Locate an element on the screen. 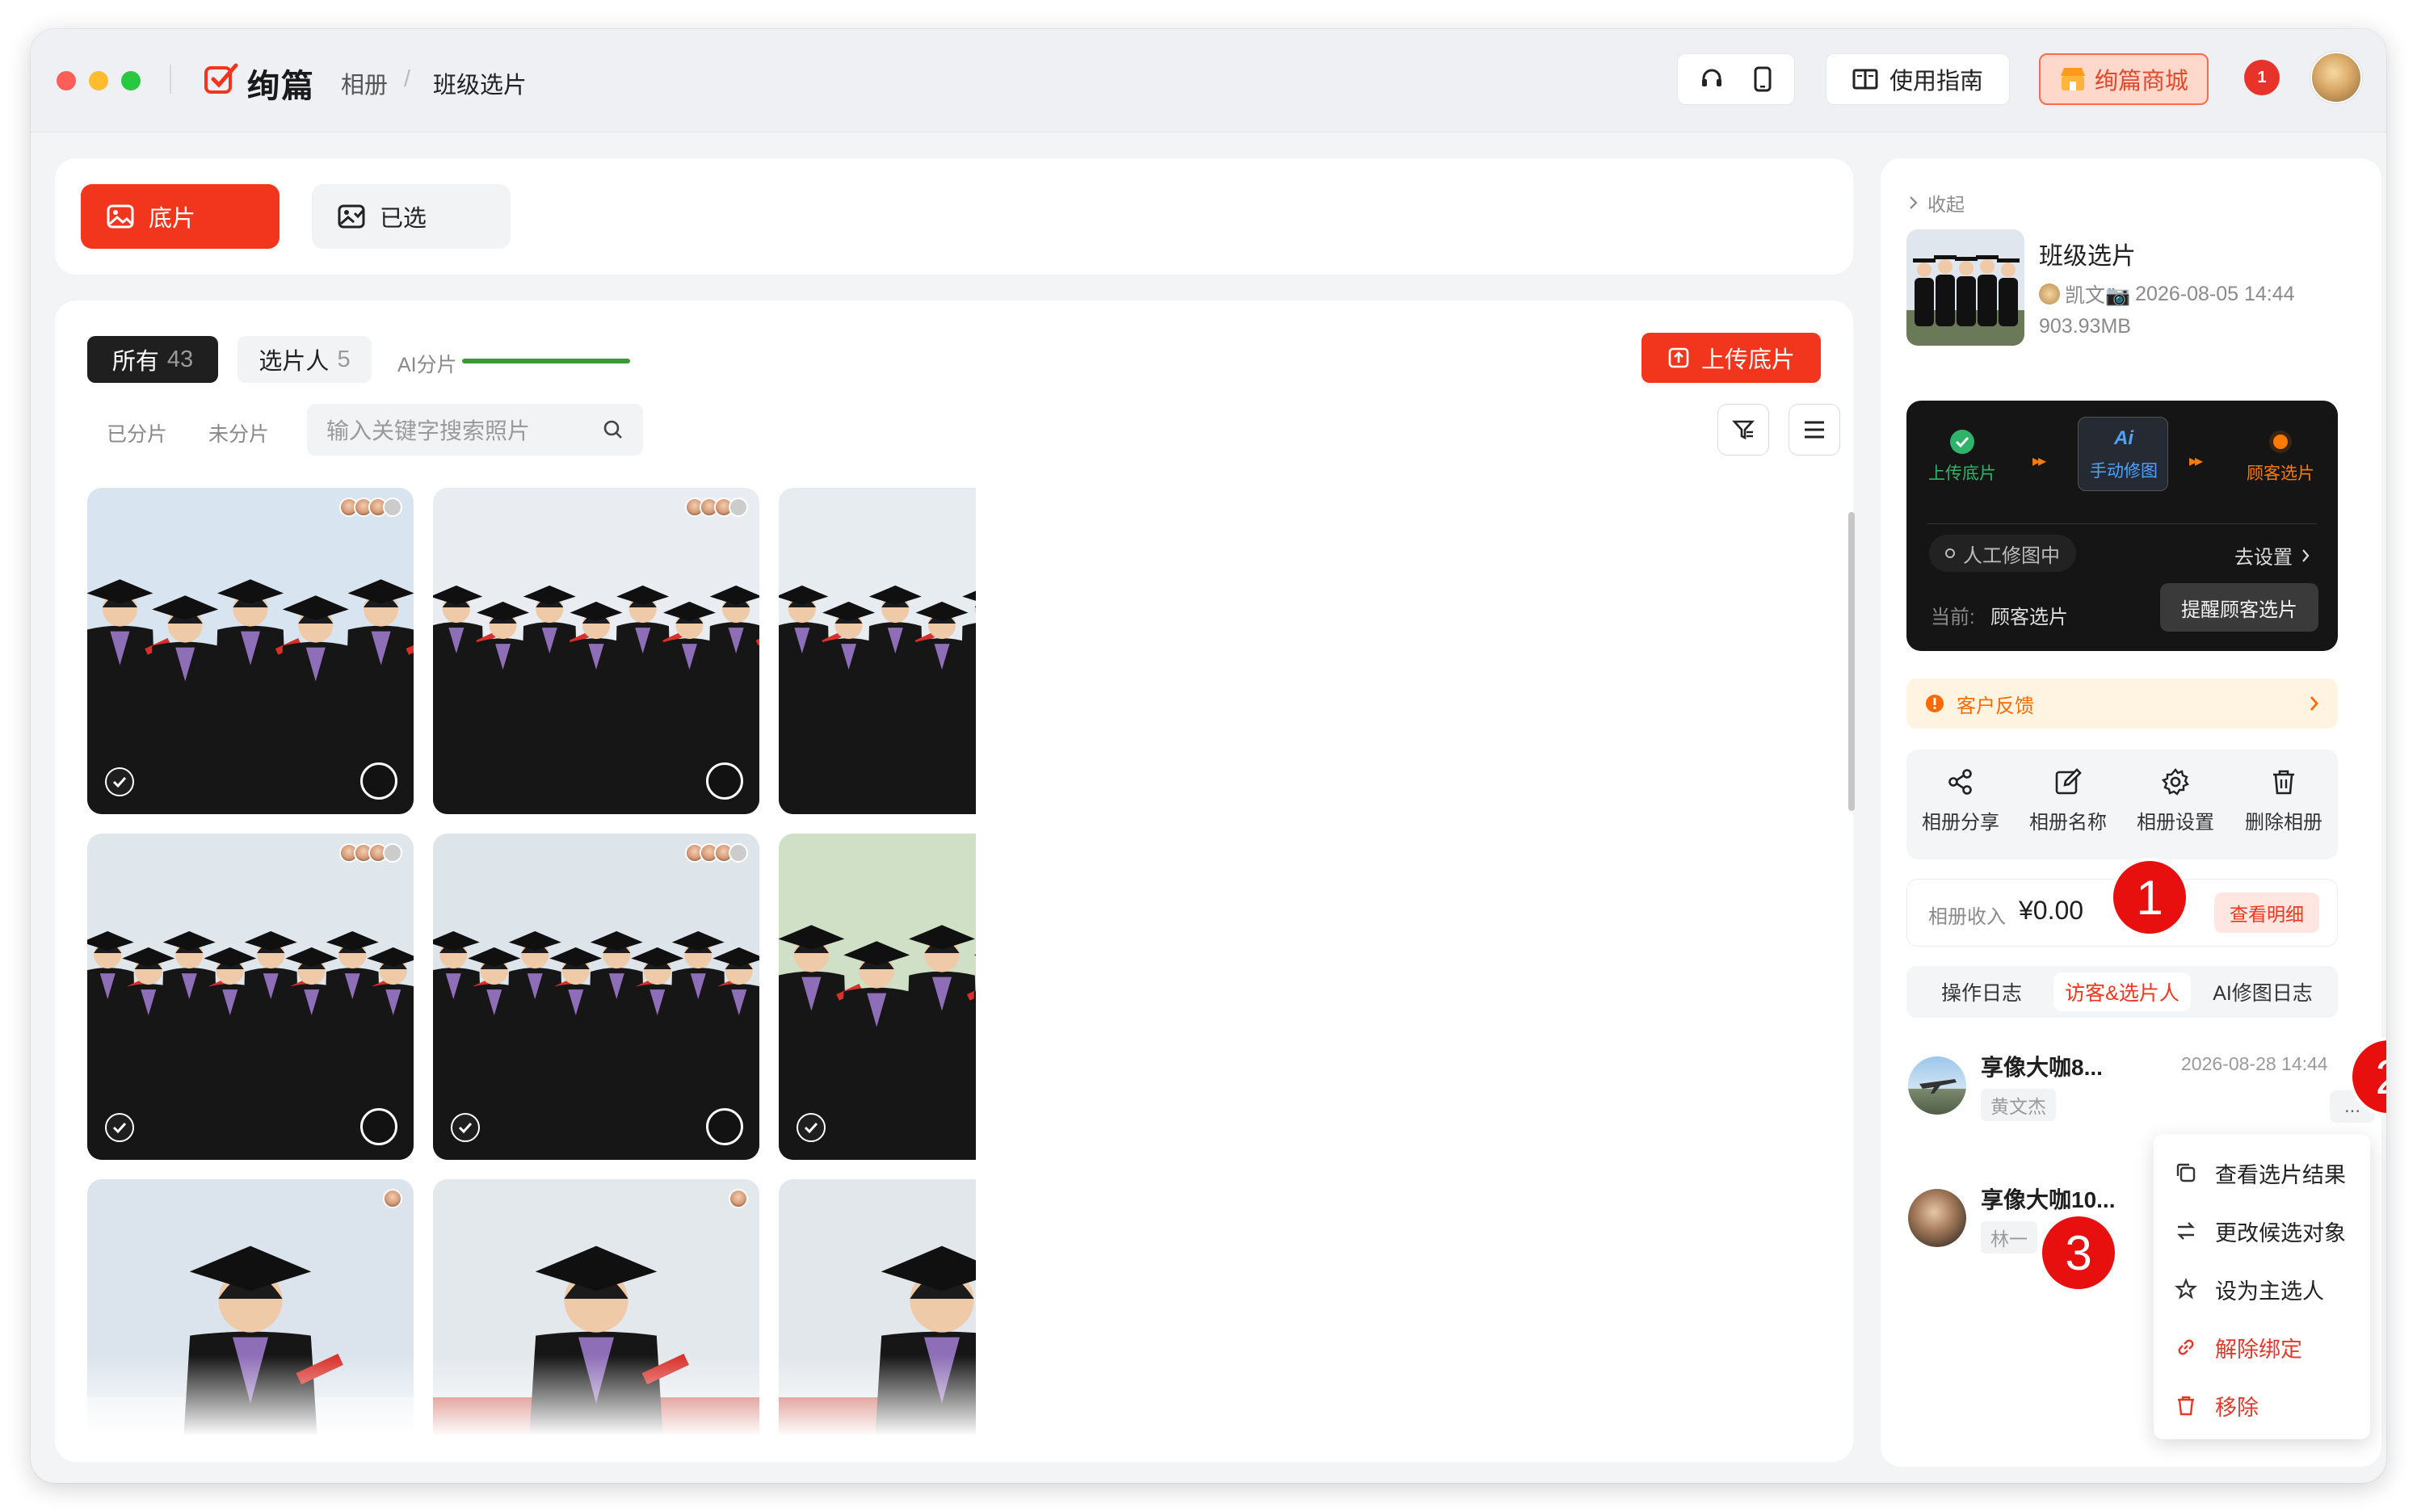 The image size is (2417, 1512). callout-3: 3 is located at coordinates (2079, 1252).